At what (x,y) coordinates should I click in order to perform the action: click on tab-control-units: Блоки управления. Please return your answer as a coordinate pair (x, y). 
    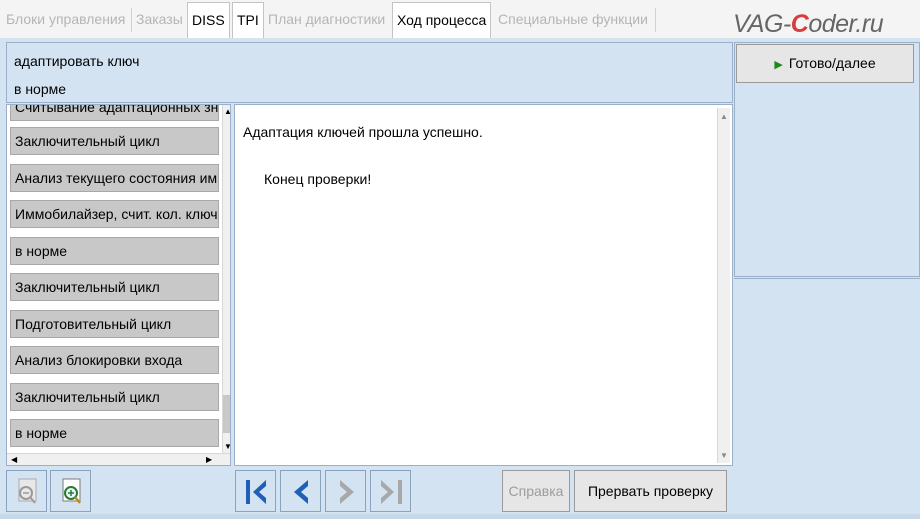
    Looking at the image, I should click on (65, 20).